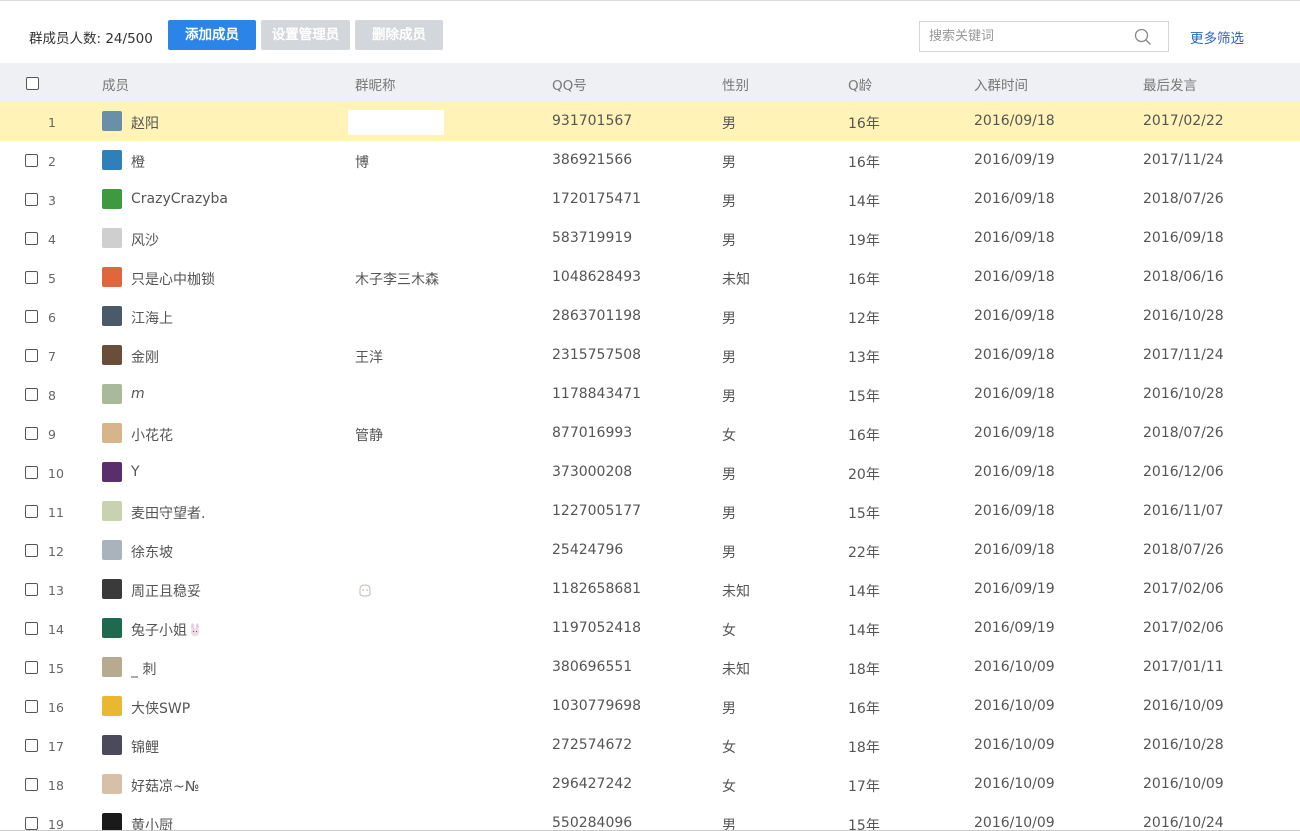 This screenshot has width=1300, height=831. I want to click on member-name: 锦鲤, so click(145, 747).